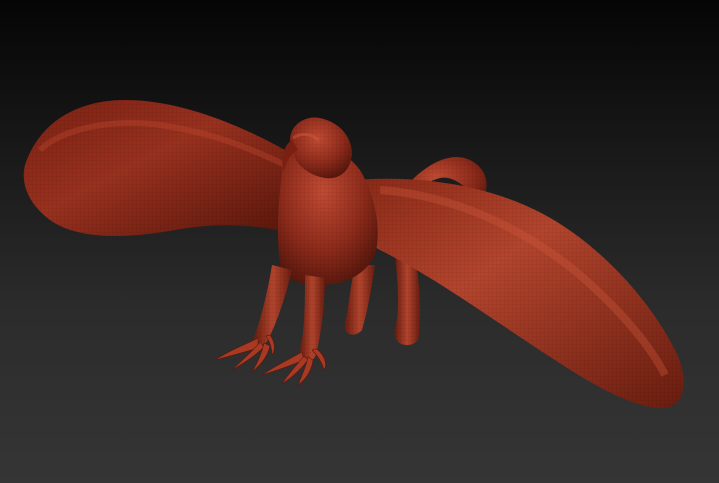 The width and height of the screenshot is (719, 483). What do you see at coordinates (293, 367) in the screenshot?
I see `front-right-talons` at bounding box center [293, 367].